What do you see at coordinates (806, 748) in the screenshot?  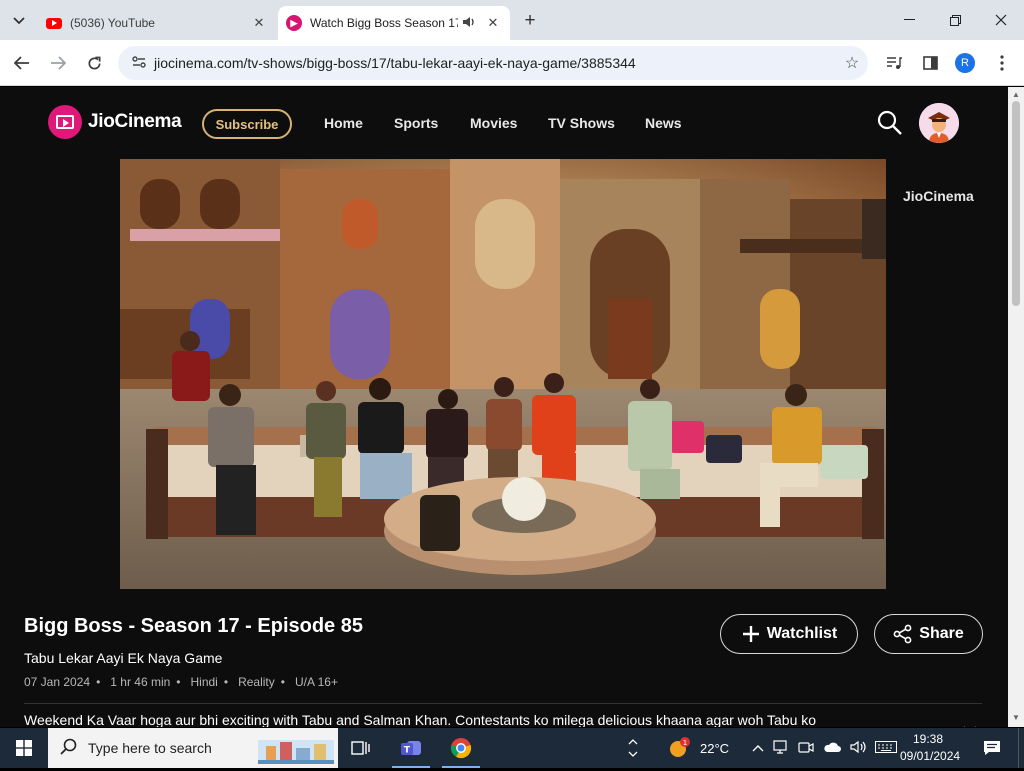 I see `meet-now-icon` at bounding box center [806, 748].